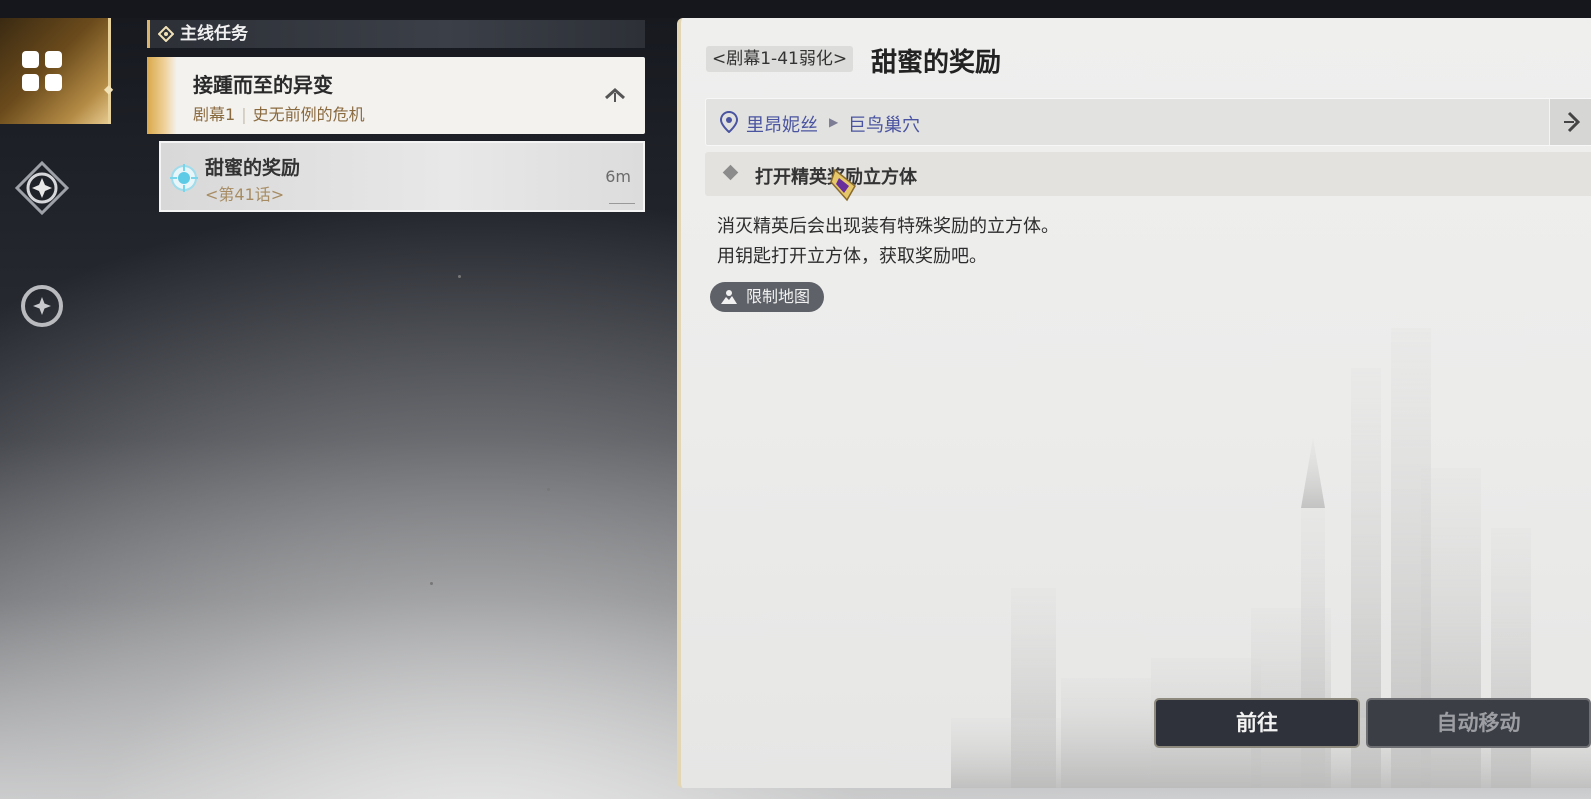 This screenshot has height=799, width=1591. What do you see at coordinates (162, 95) in the screenshot?
I see `quest-accent-bar` at bounding box center [162, 95].